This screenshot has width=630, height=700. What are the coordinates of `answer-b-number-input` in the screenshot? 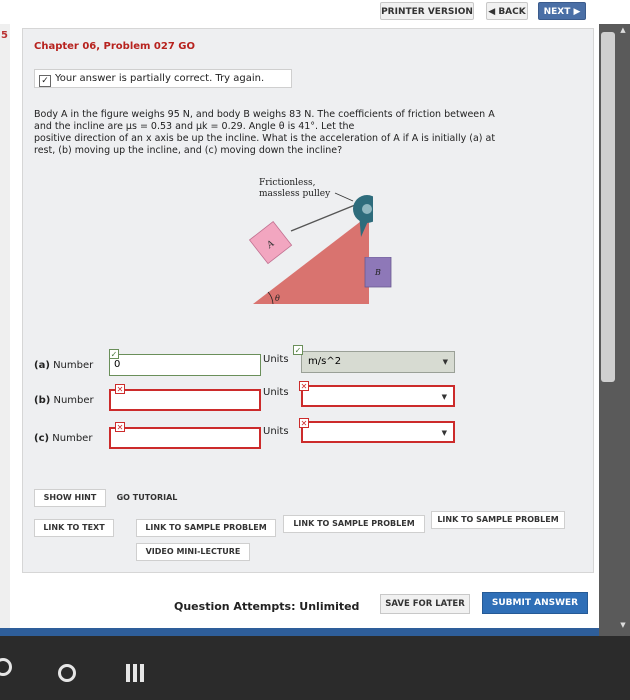 It's located at (185, 400).